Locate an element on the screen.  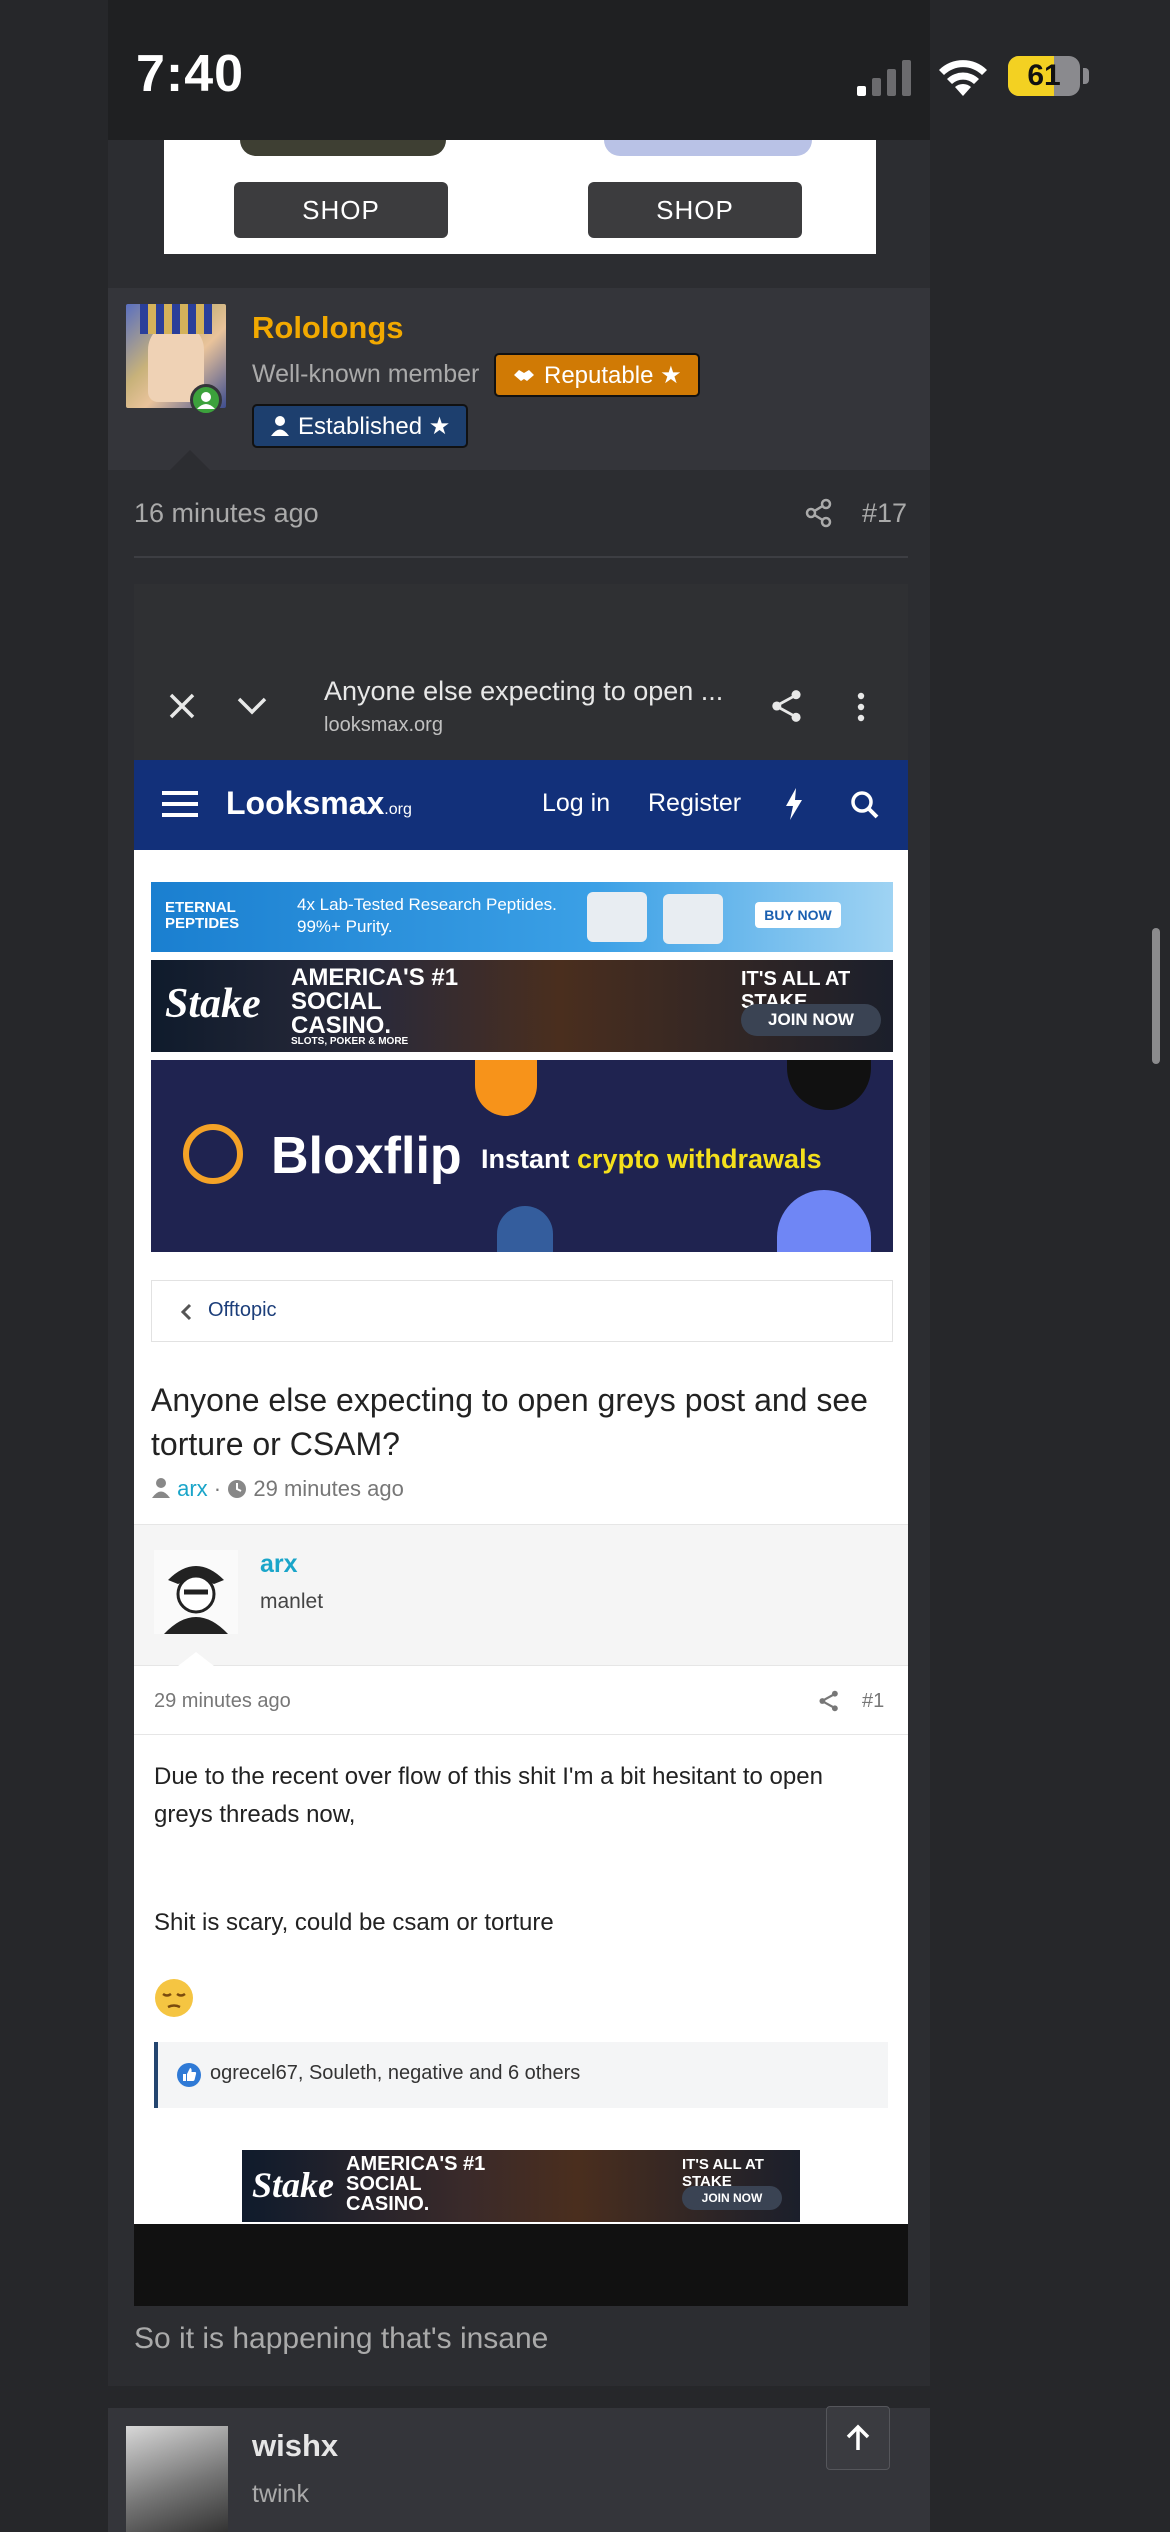
stake-ad-tagline: IT'S ALL AT STAKE is located at coordinates (723, 2173).